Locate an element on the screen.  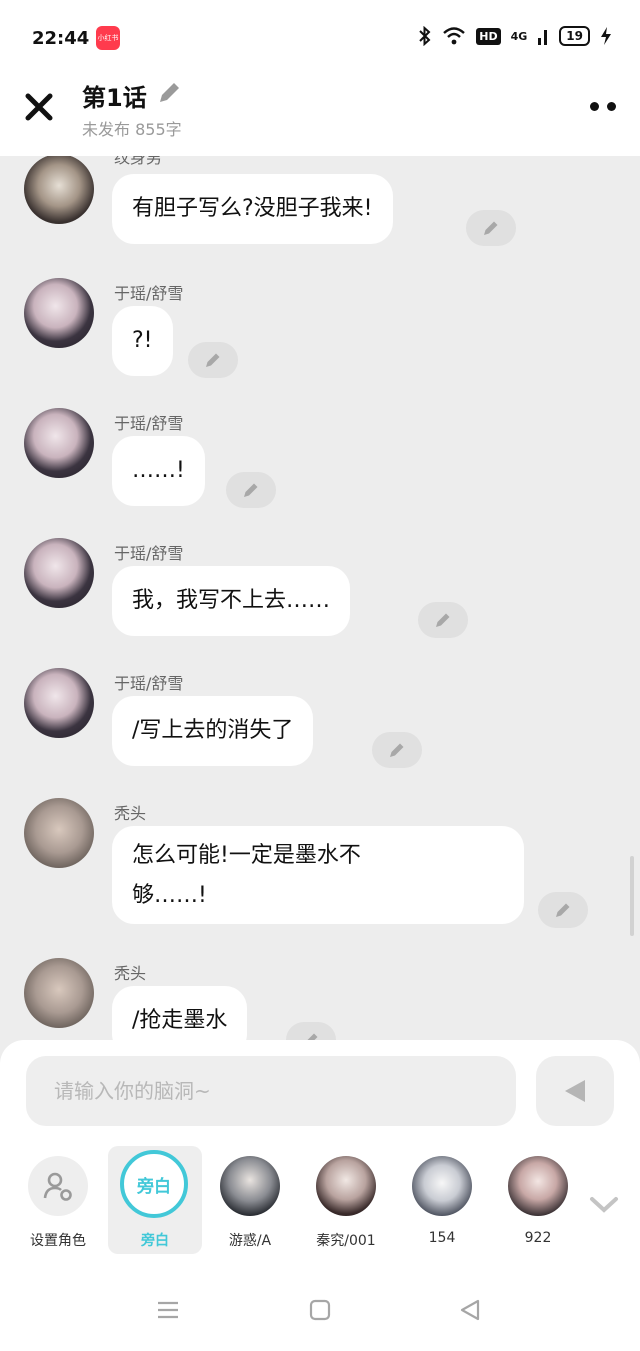
message-text: 有胆子写么?没胆子我来! is located at coordinates (252, 208).